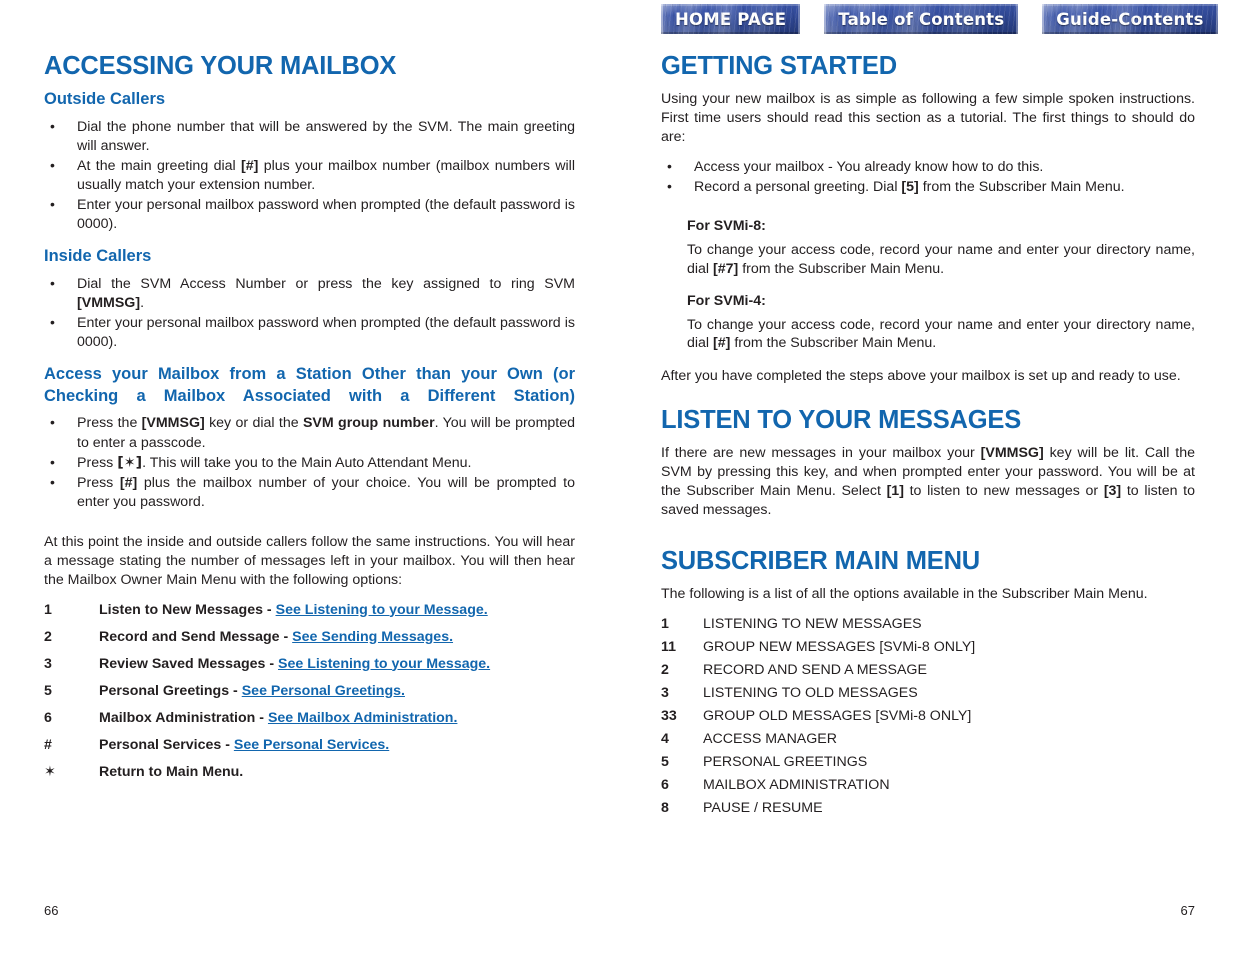 This screenshot has width=1235, height=954. What do you see at coordinates (779, 66) in the screenshot?
I see `section-title-getting-started: GETTING STARTED` at bounding box center [779, 66].